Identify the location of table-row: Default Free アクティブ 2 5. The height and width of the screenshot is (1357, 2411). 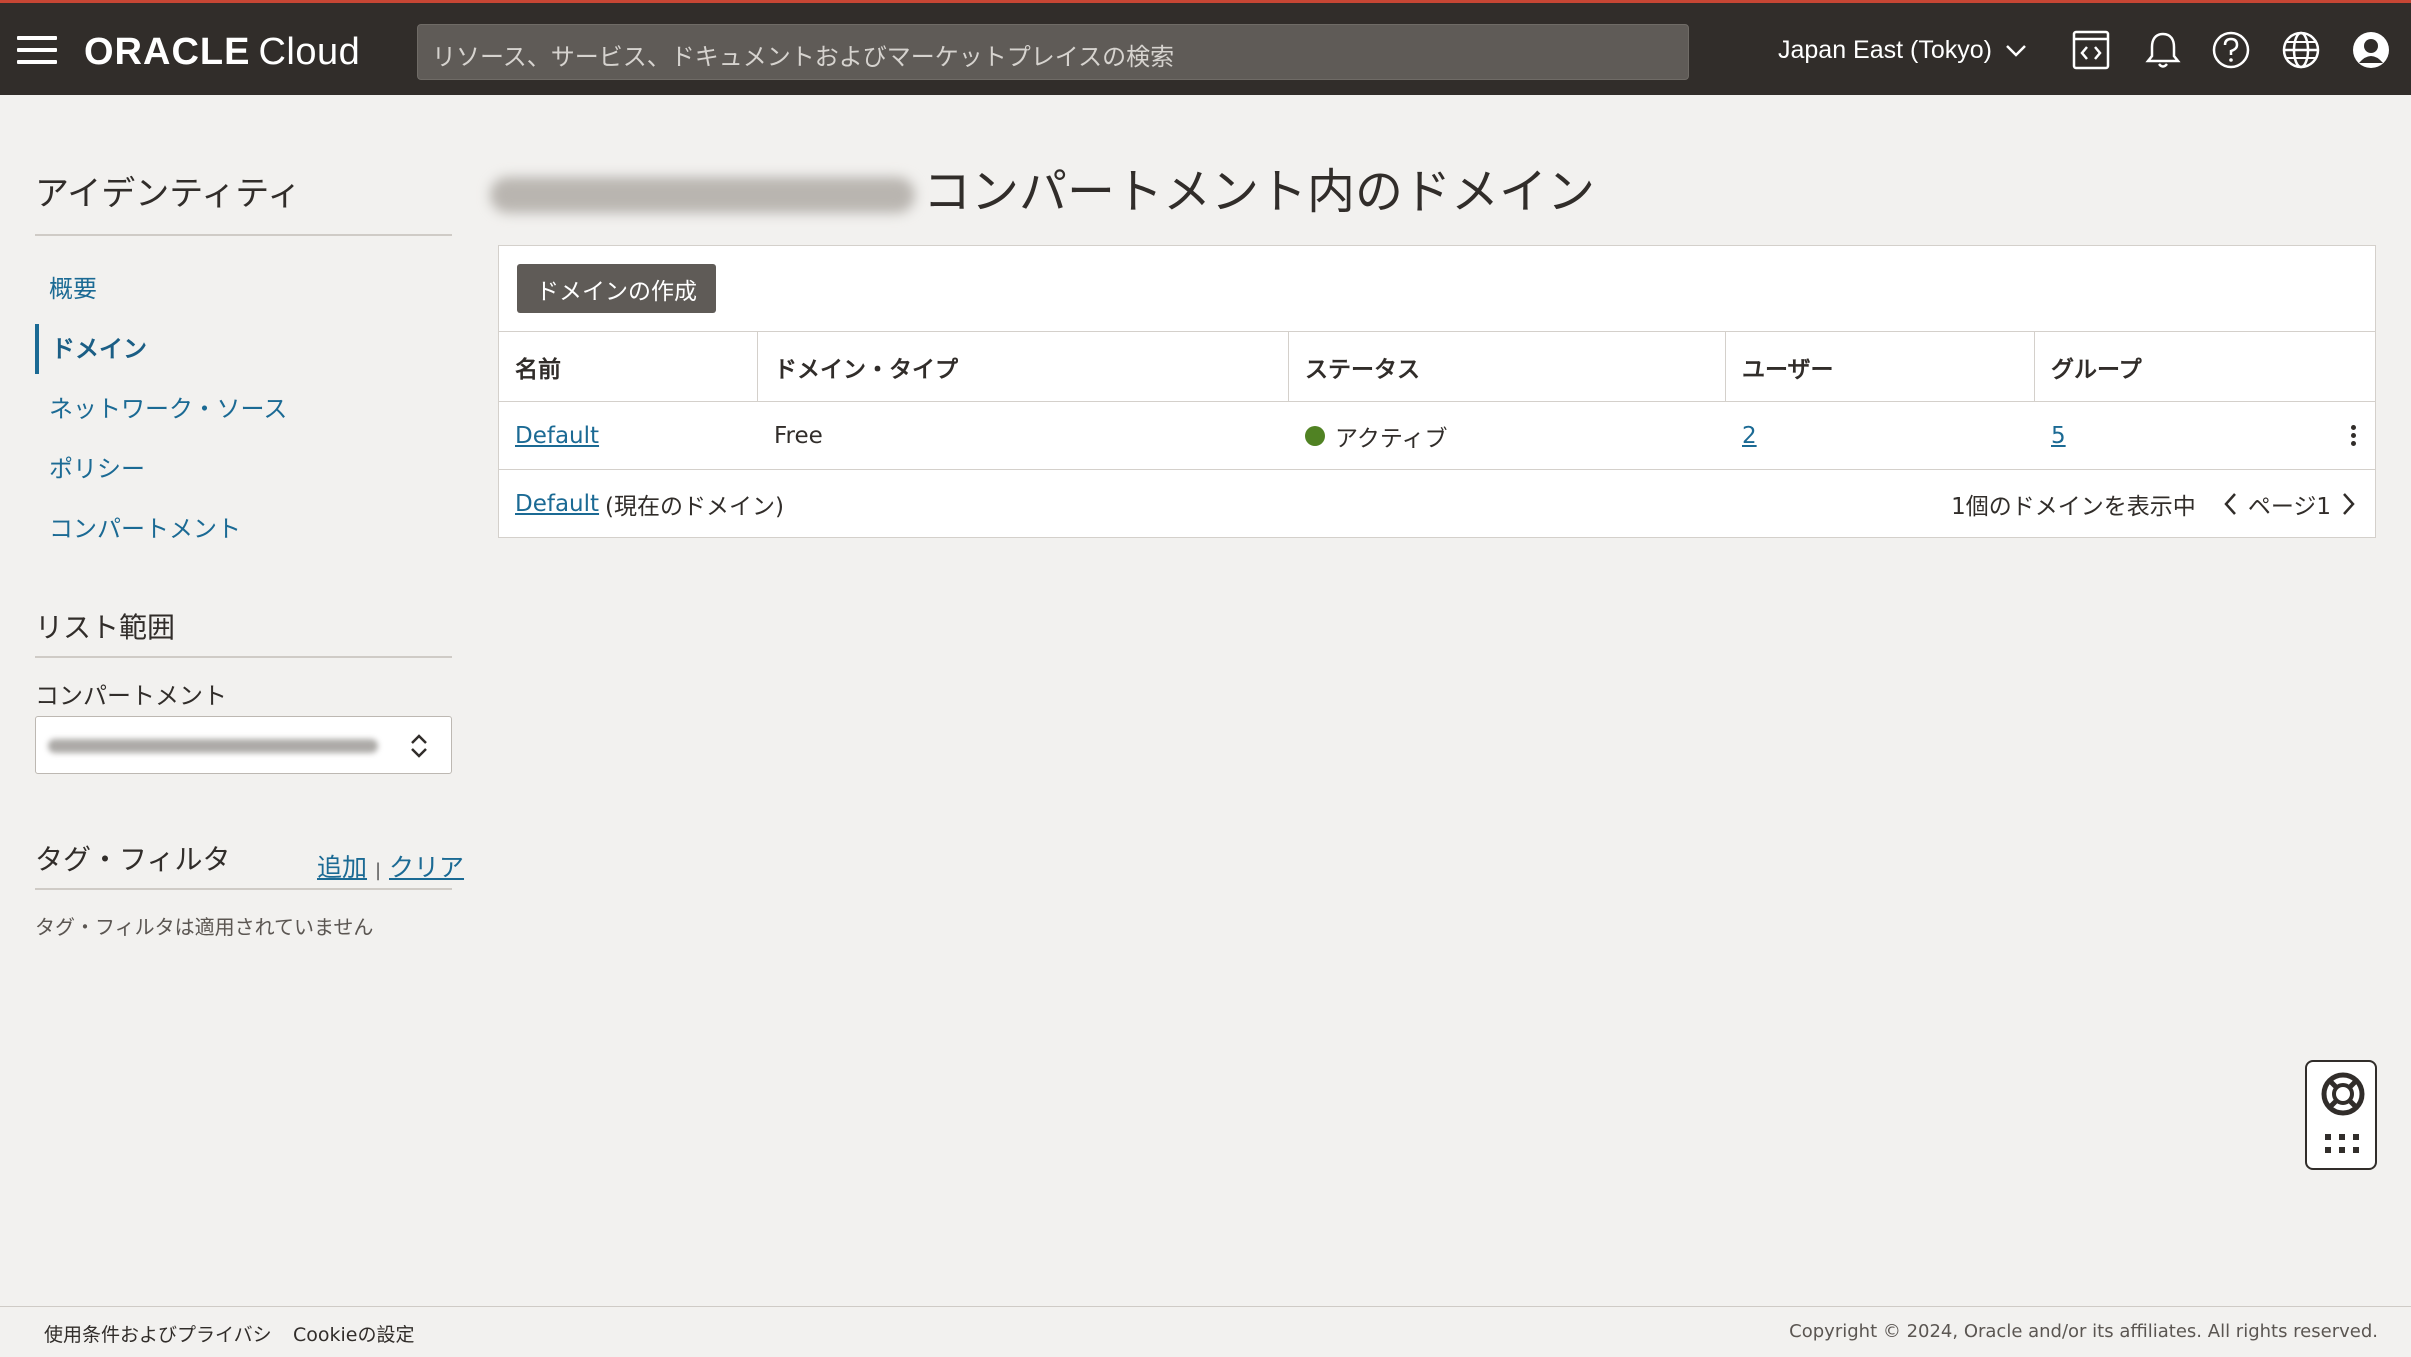
(1437, 435).